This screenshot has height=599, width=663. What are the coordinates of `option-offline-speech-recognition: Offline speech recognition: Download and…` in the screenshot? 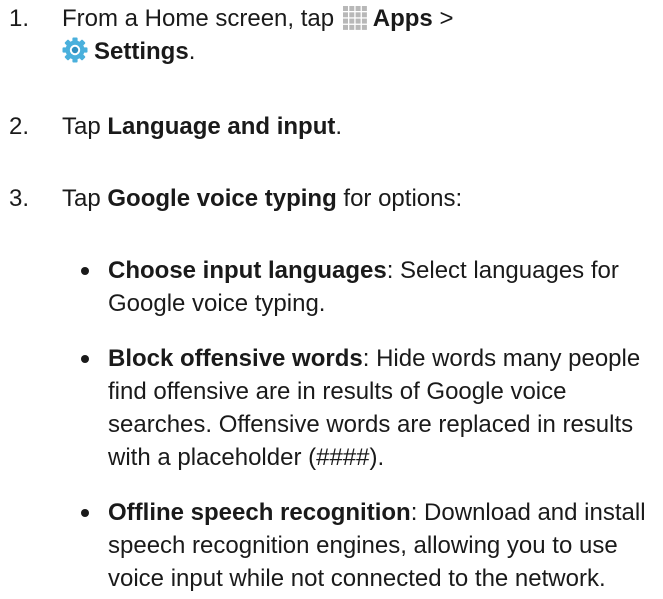 It's located at (360, 545).